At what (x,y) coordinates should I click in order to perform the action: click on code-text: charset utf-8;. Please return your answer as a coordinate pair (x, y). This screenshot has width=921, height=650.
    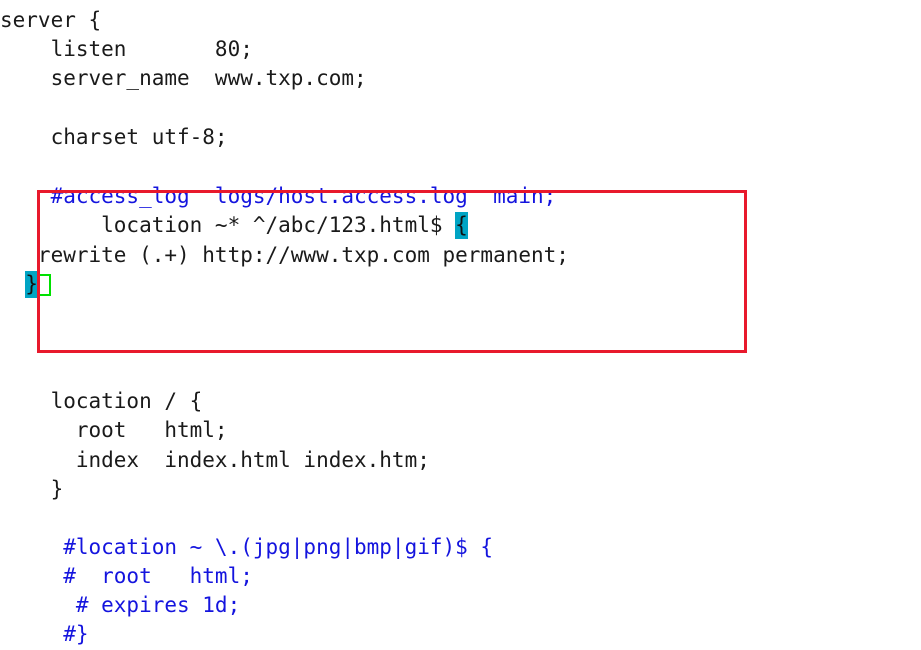
    Looking at the image, I should click on (114, 137).